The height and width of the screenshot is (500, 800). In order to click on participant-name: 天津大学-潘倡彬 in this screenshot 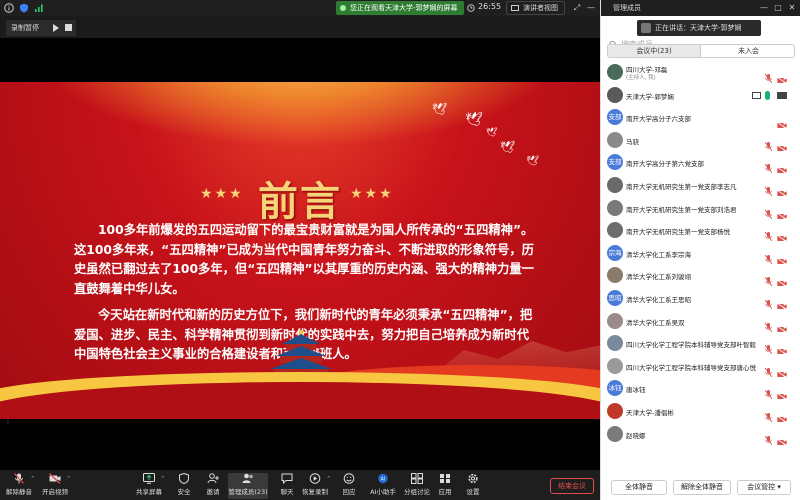, I will do `click(650, 413)`.